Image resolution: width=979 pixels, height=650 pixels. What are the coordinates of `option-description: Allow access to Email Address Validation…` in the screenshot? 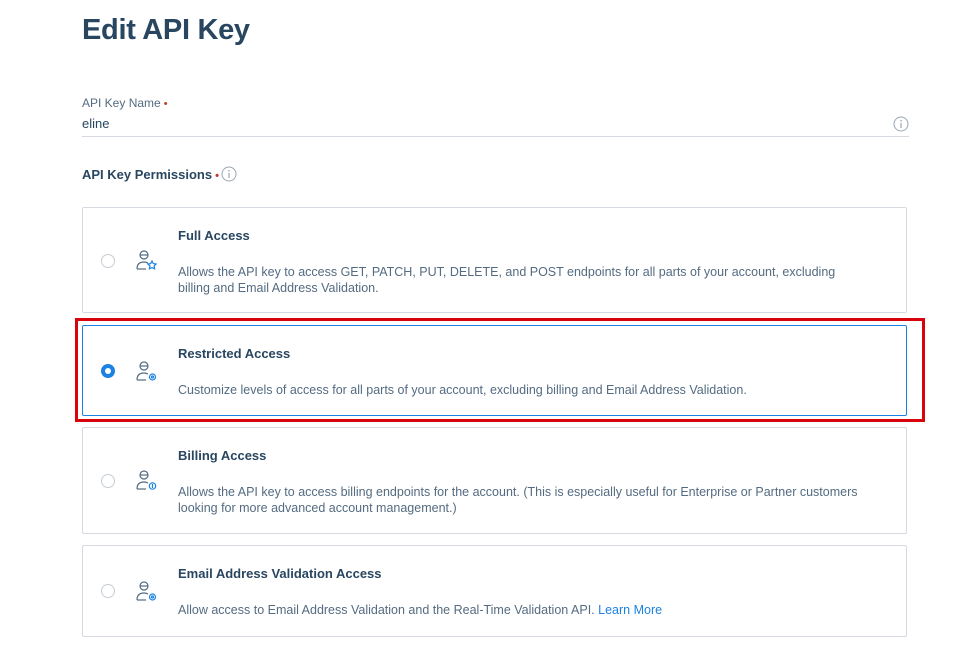 It's located at (420, 610).